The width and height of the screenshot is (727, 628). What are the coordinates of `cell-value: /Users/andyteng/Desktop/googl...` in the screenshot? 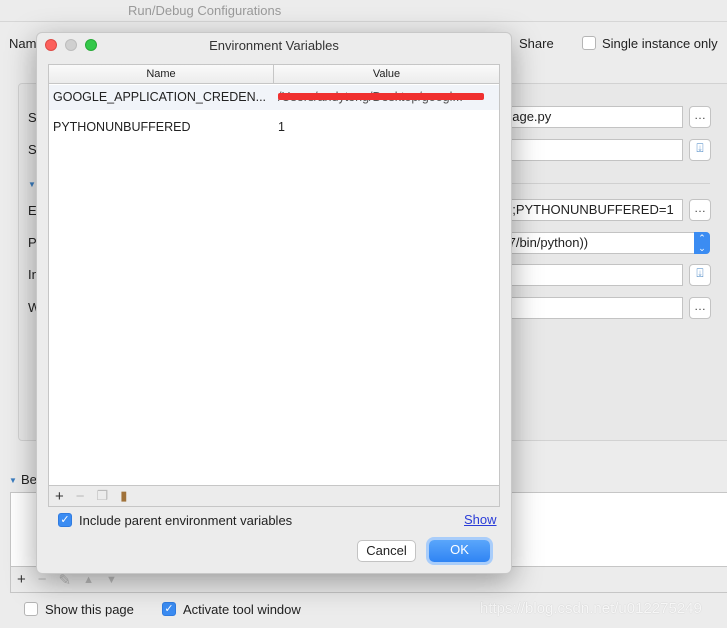 It's located at (386, 97).